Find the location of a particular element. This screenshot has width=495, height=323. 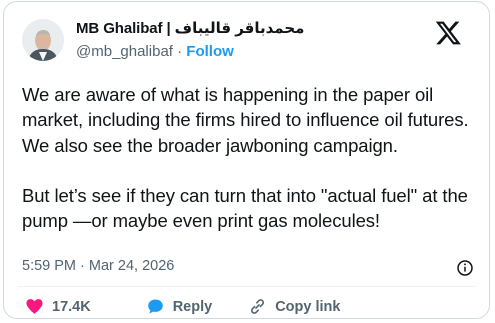

link-icon is located at coordinates (258, 306).